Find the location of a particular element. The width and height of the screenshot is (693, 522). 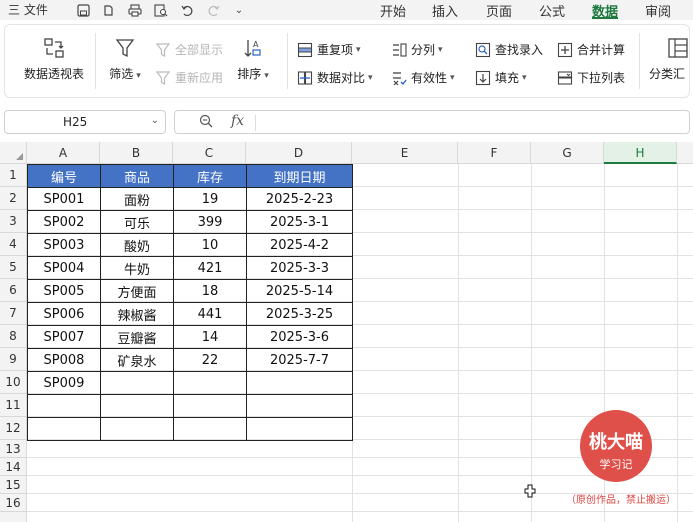

save-icon is located at coordinates (83, 10).